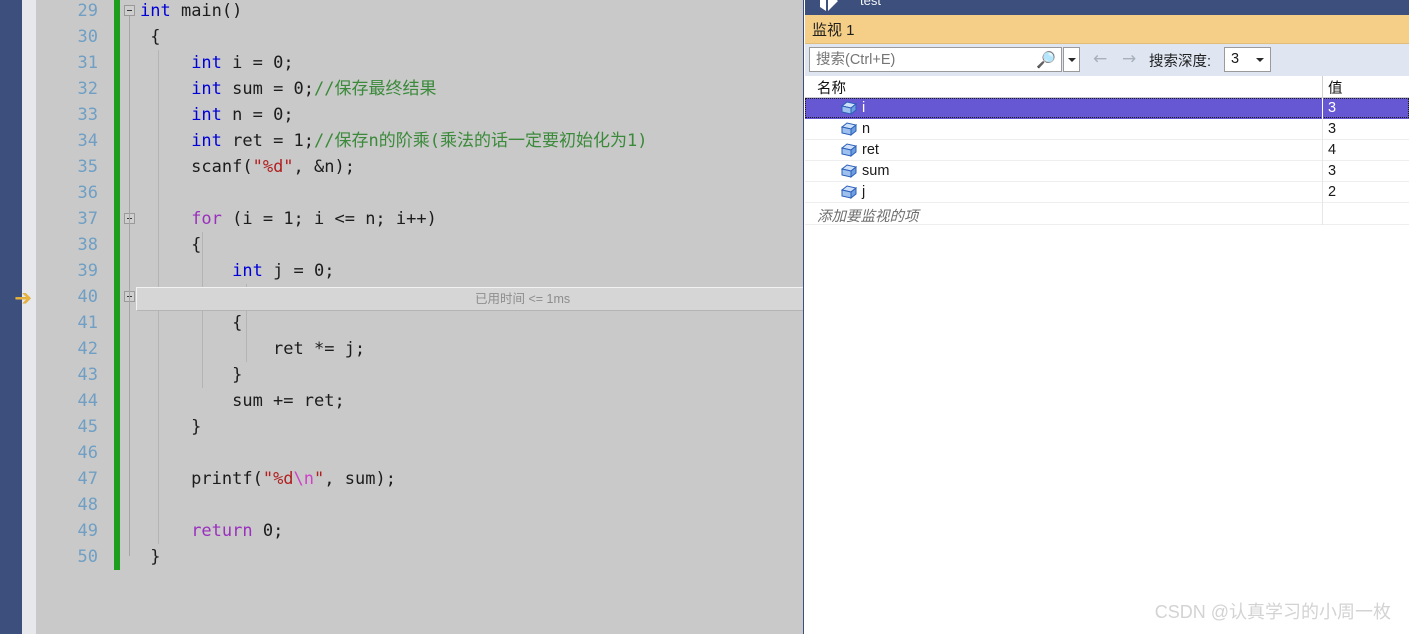 The width and height of the screenshot is (1409, 634). Describe the element at coordinates (131, 317) in the screenshot. I see `code-folding-column` at that location.